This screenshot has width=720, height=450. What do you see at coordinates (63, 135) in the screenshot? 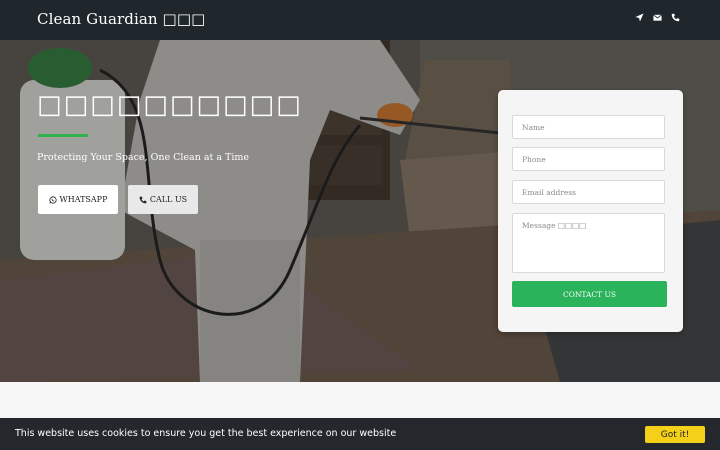
I see `hero-title-underline` at bounding box center [63, 135].